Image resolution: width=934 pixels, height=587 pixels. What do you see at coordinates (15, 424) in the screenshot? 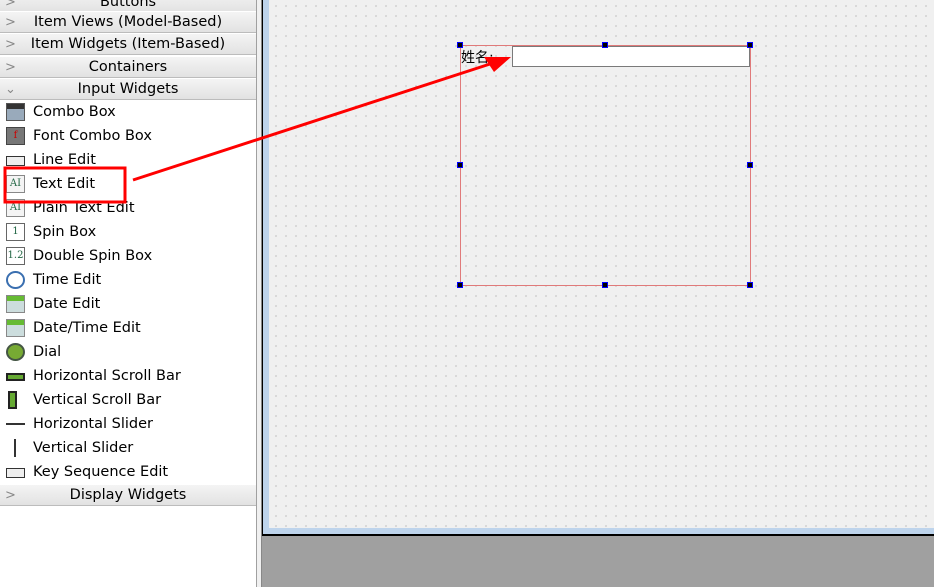
I see `horizontal-slider-icon` at bounding box center [15, 424].